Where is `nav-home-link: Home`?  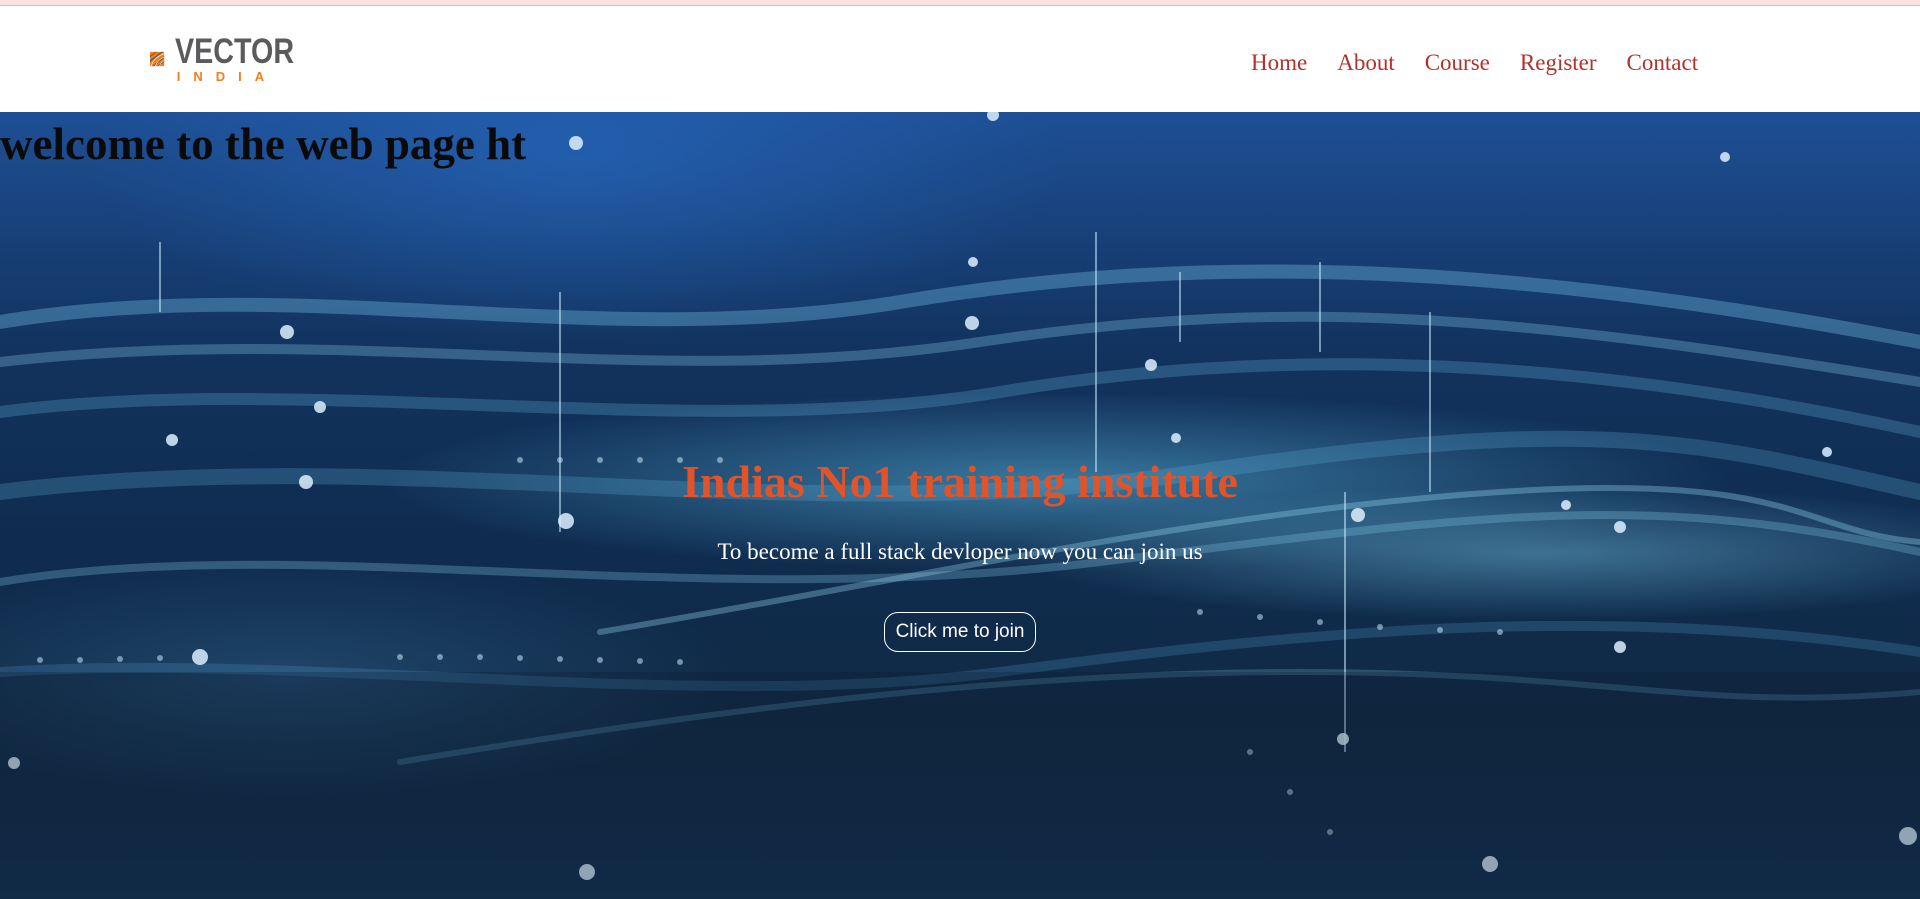 nav-home-link: Home is located at coordinates (1279, 63).